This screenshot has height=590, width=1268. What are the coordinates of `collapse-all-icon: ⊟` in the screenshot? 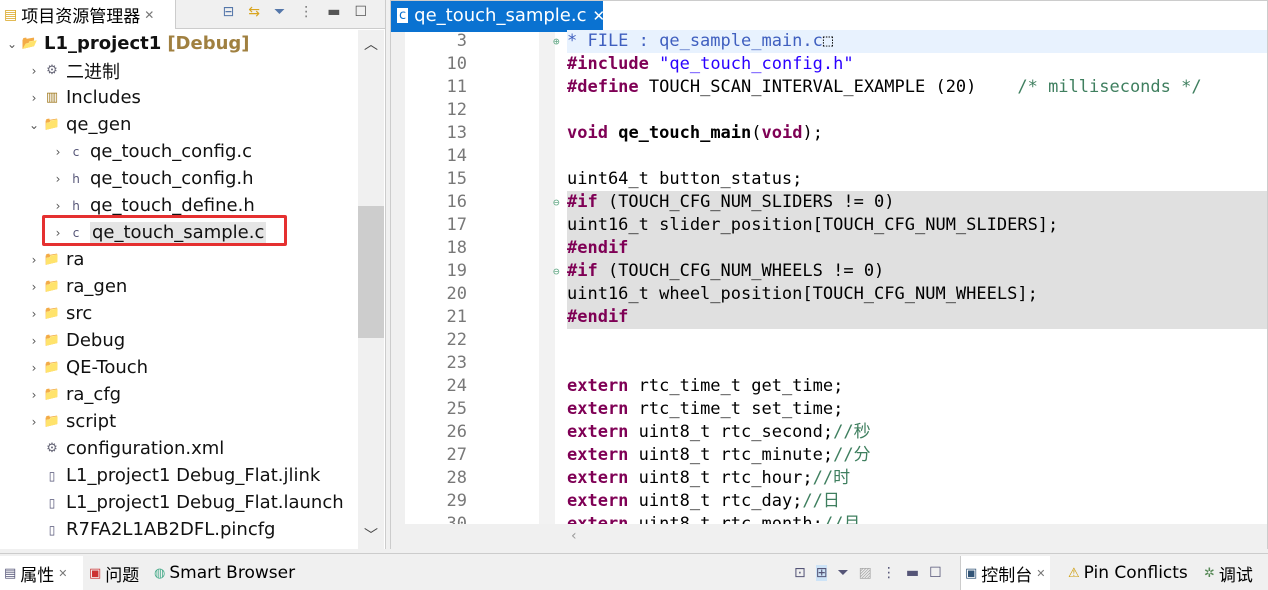 It's located at (229, 12).